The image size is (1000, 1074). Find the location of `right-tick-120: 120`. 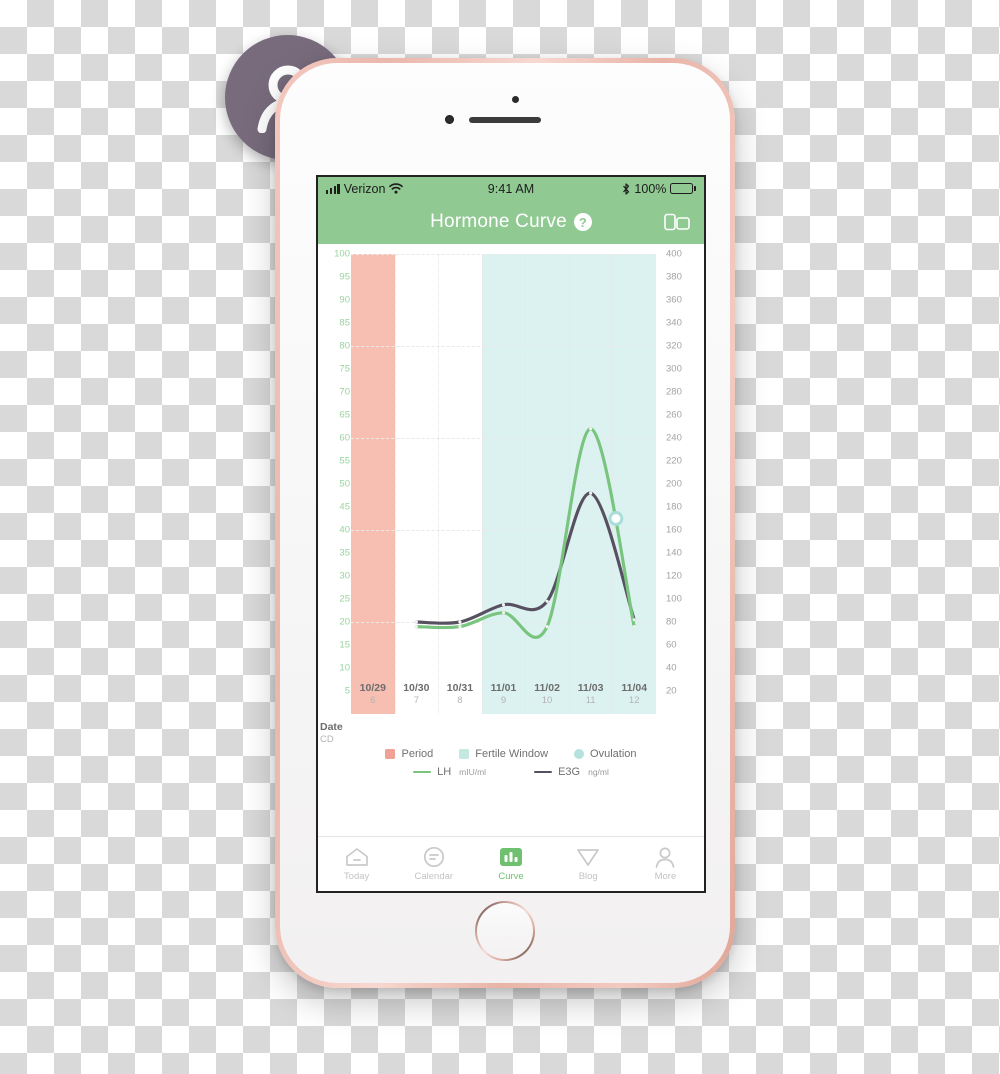

right-tick-120: 120 is located at coordinates (674, 576).